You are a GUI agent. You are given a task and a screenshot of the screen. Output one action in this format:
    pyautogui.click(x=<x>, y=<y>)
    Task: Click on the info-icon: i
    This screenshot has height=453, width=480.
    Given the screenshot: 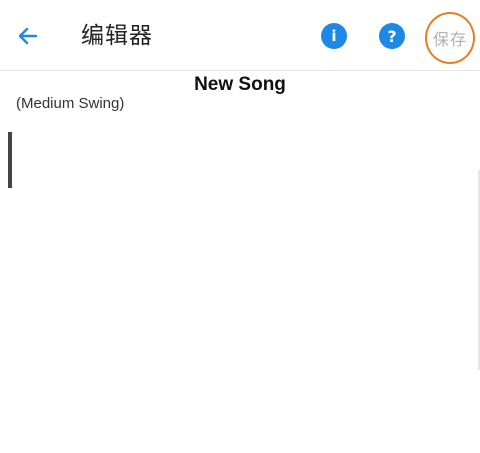 What is the action you would take?
    pyautogui.click(x=334, y=36)
    